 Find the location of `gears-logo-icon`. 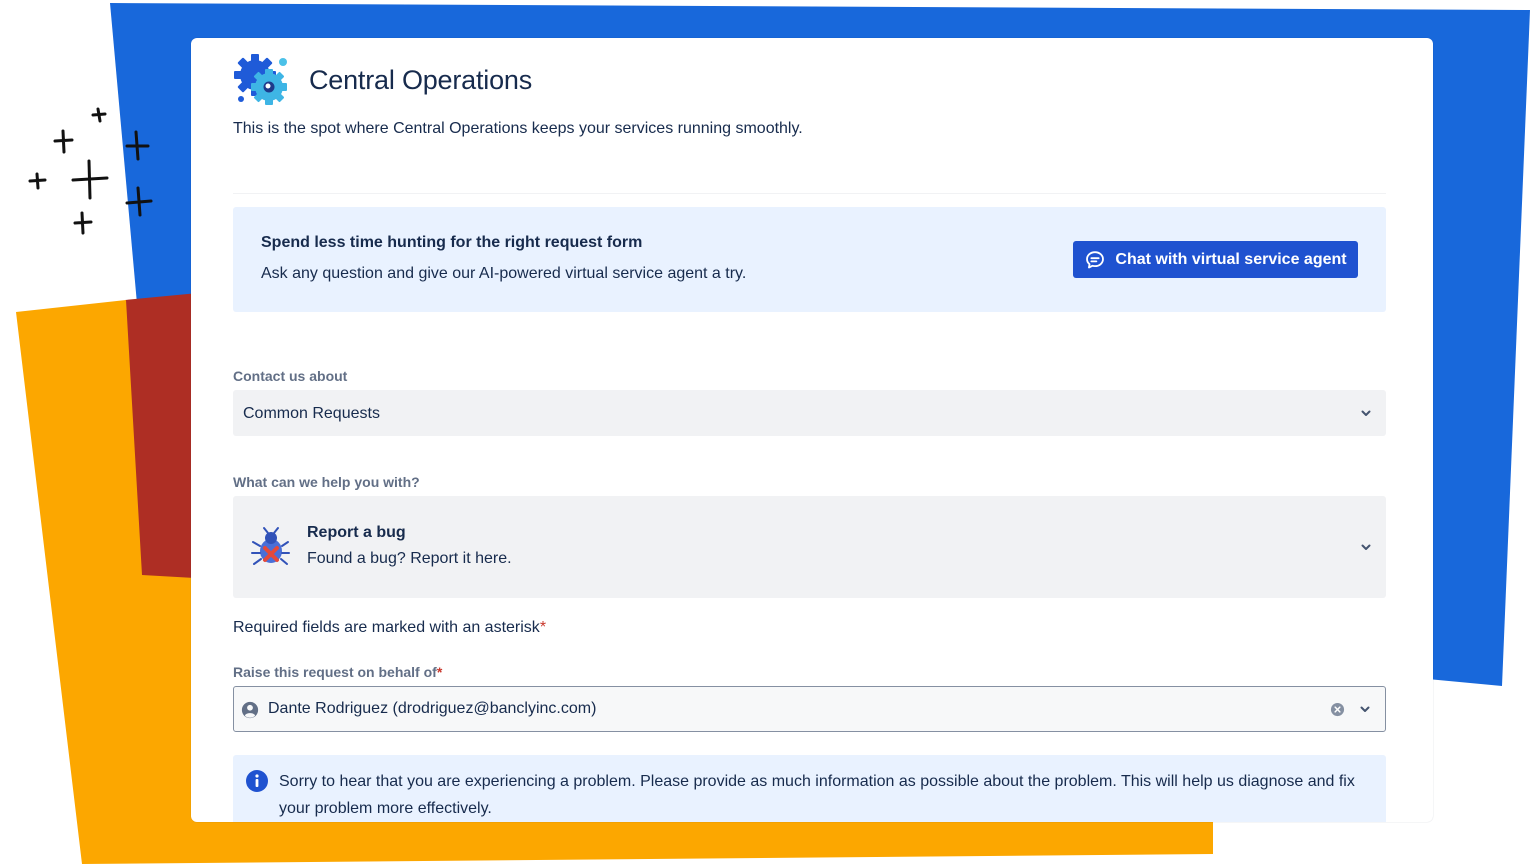

gears-logo-icon is located at coordinates (260, 79).